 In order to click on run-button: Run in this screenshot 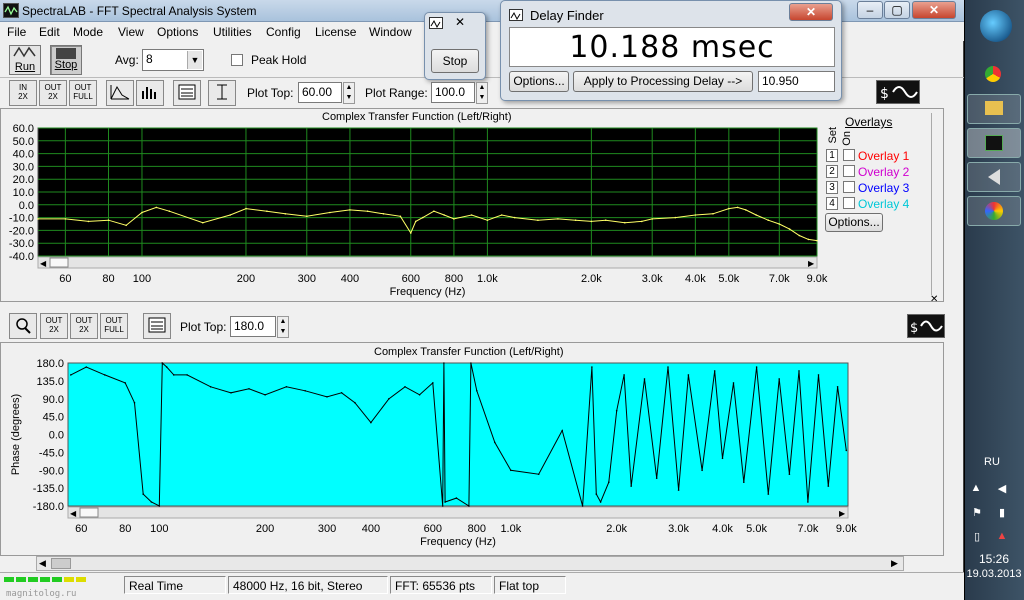, I will do `click(25, 60)`.